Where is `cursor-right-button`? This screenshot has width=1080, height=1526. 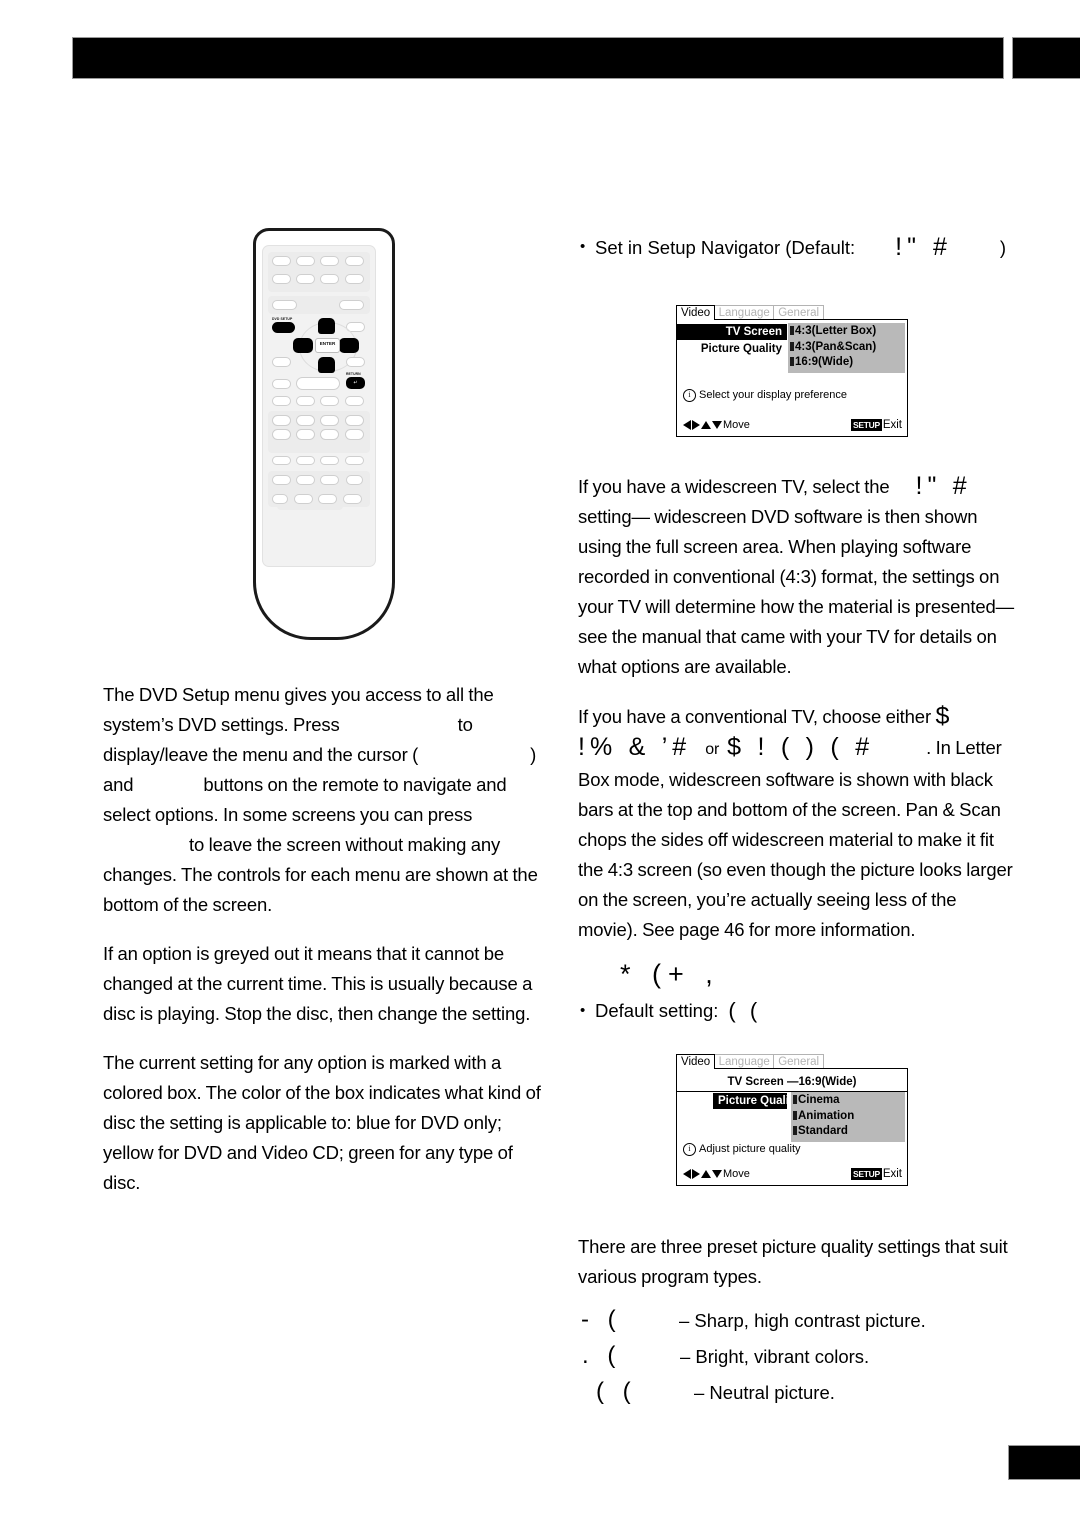 cursor-right-button is located at coordinates (349, 345).